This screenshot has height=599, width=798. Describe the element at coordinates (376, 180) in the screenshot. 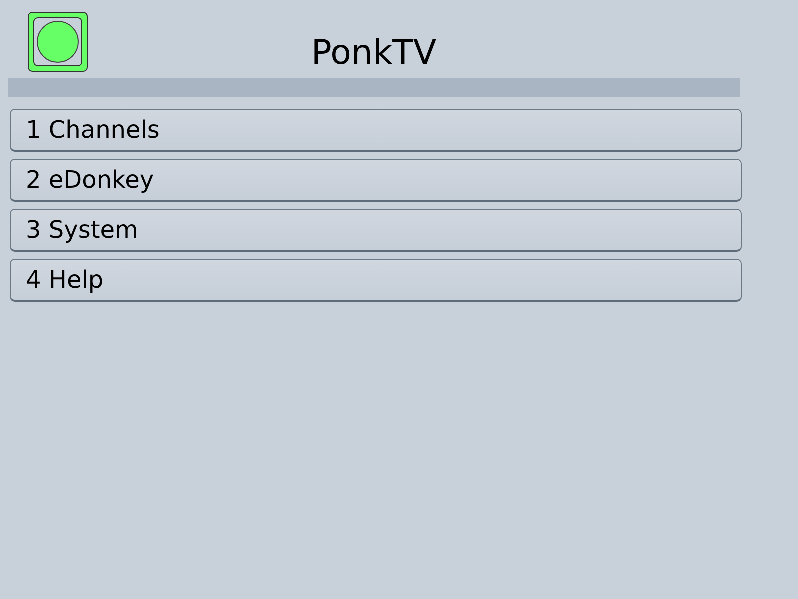

I see `menu-item: 2 eDonkey` at that location.